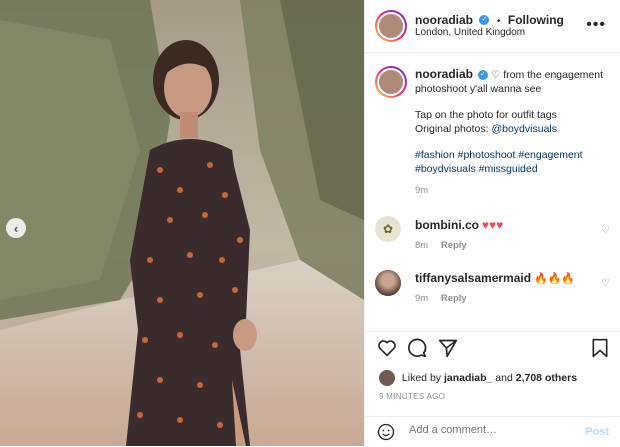  Describe the element at coordinates (422, 245) in the screenshot. I see `comment-time: 8m` at that location.